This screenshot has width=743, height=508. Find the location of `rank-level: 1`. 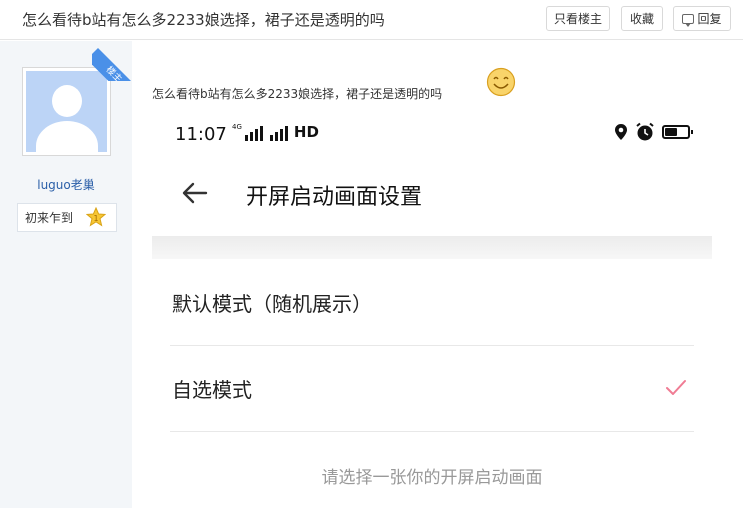

rank-level: 1 is located at coordinates (95, 218).